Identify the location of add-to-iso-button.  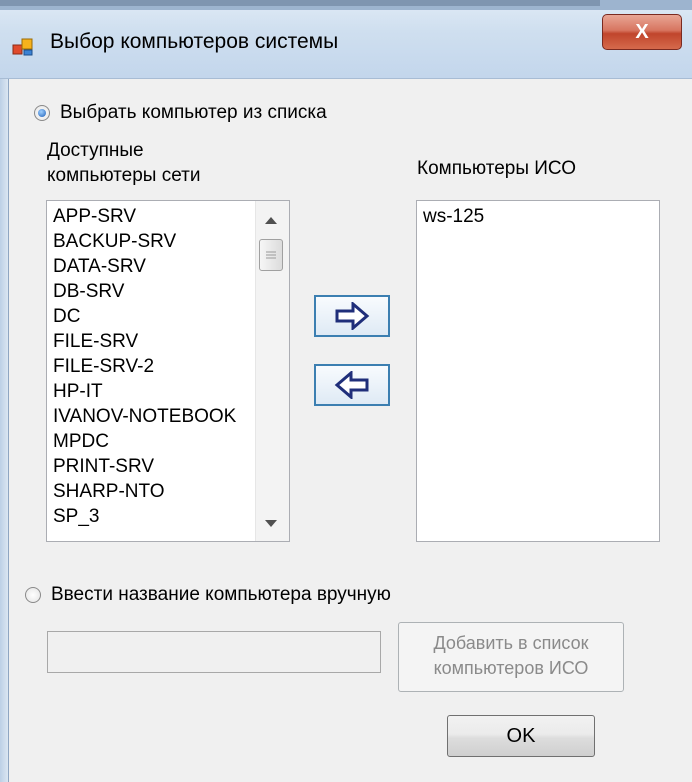
(352, 316).